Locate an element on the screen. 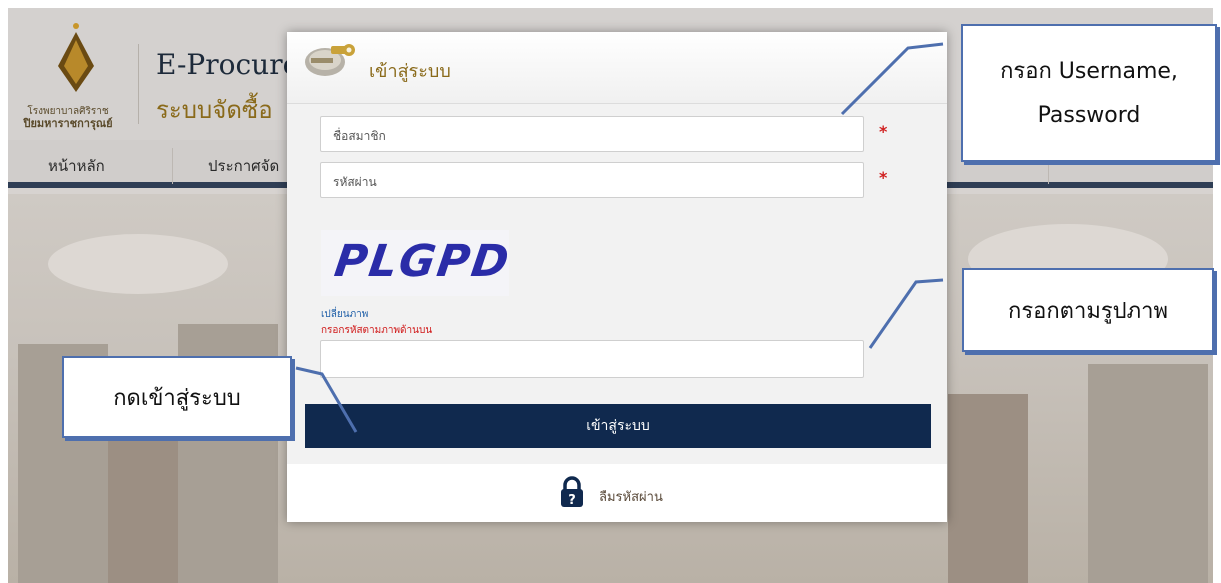 The height and width of the screenshot is (583, 1221). callout-credentials: กรอก Username, Password is located at coordinates (1089, 93).